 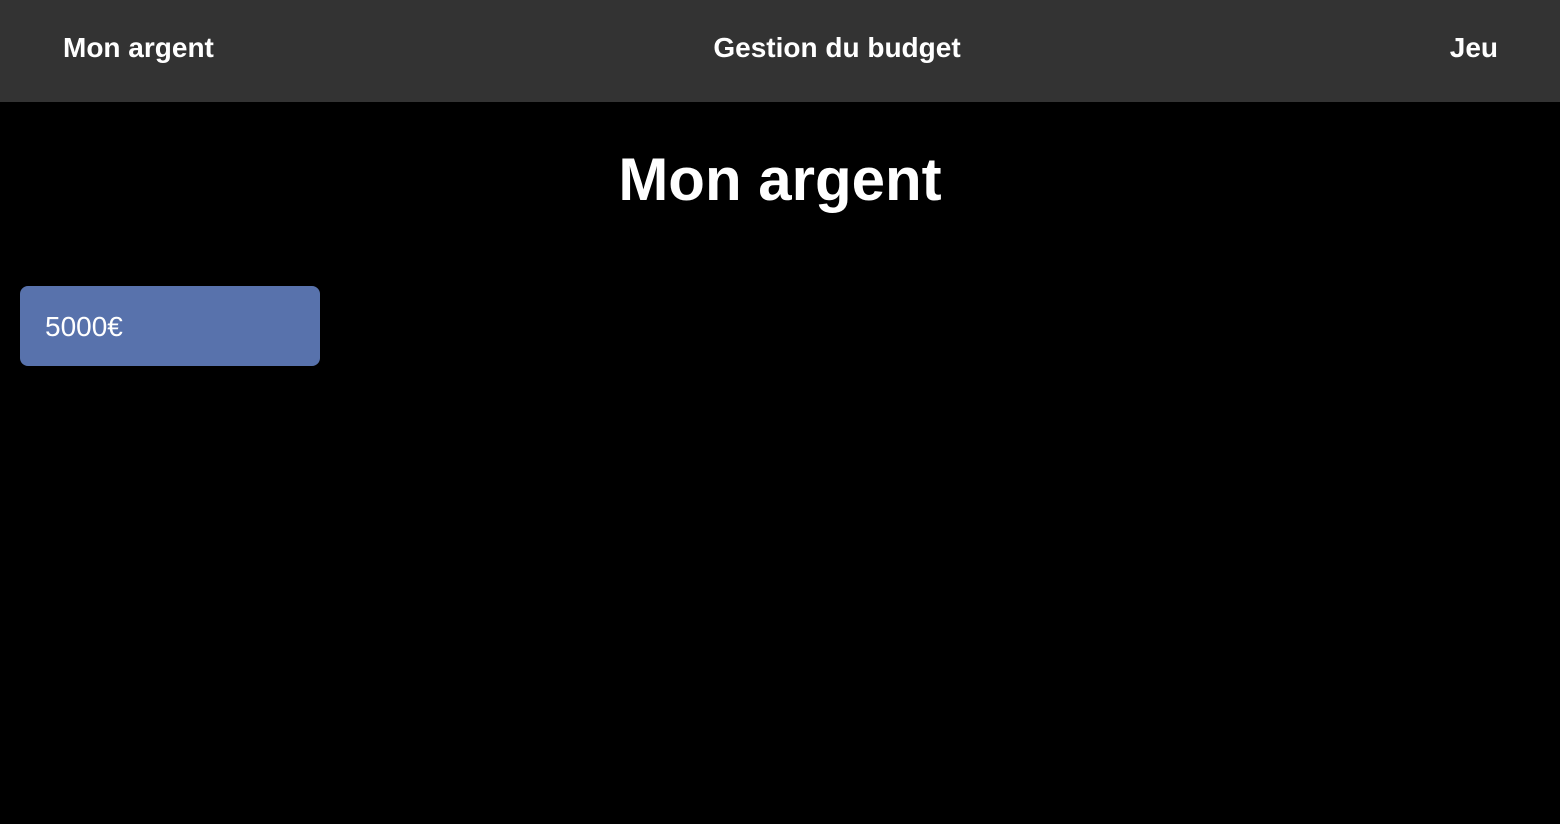 I want to click on top-navbar: Mon argent Gestion du budget Jeu, so click(x=780, y=51).